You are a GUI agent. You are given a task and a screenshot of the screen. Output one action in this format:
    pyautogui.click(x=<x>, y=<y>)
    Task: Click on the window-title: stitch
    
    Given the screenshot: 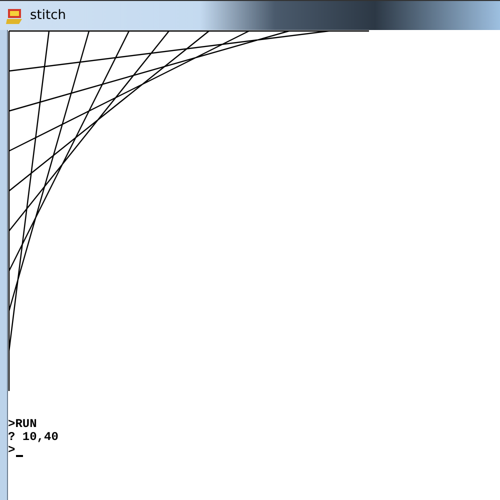 What is the action you would take?
    pyautogui.click(x=48, y=15)
    